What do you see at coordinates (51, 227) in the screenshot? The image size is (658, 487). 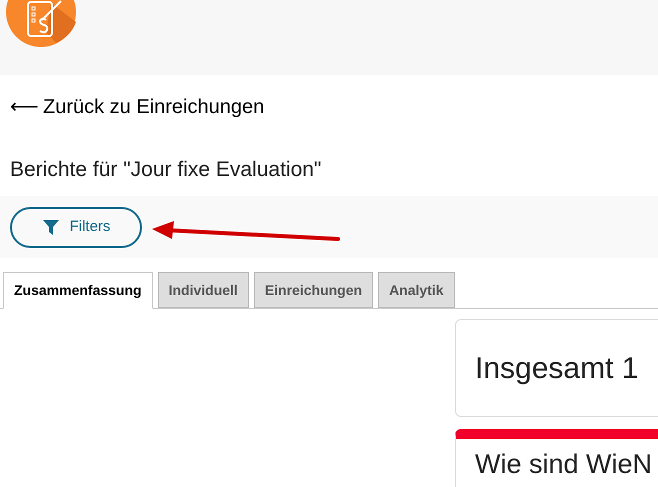 I see `filter-icon` at bounding box center [51, 227].